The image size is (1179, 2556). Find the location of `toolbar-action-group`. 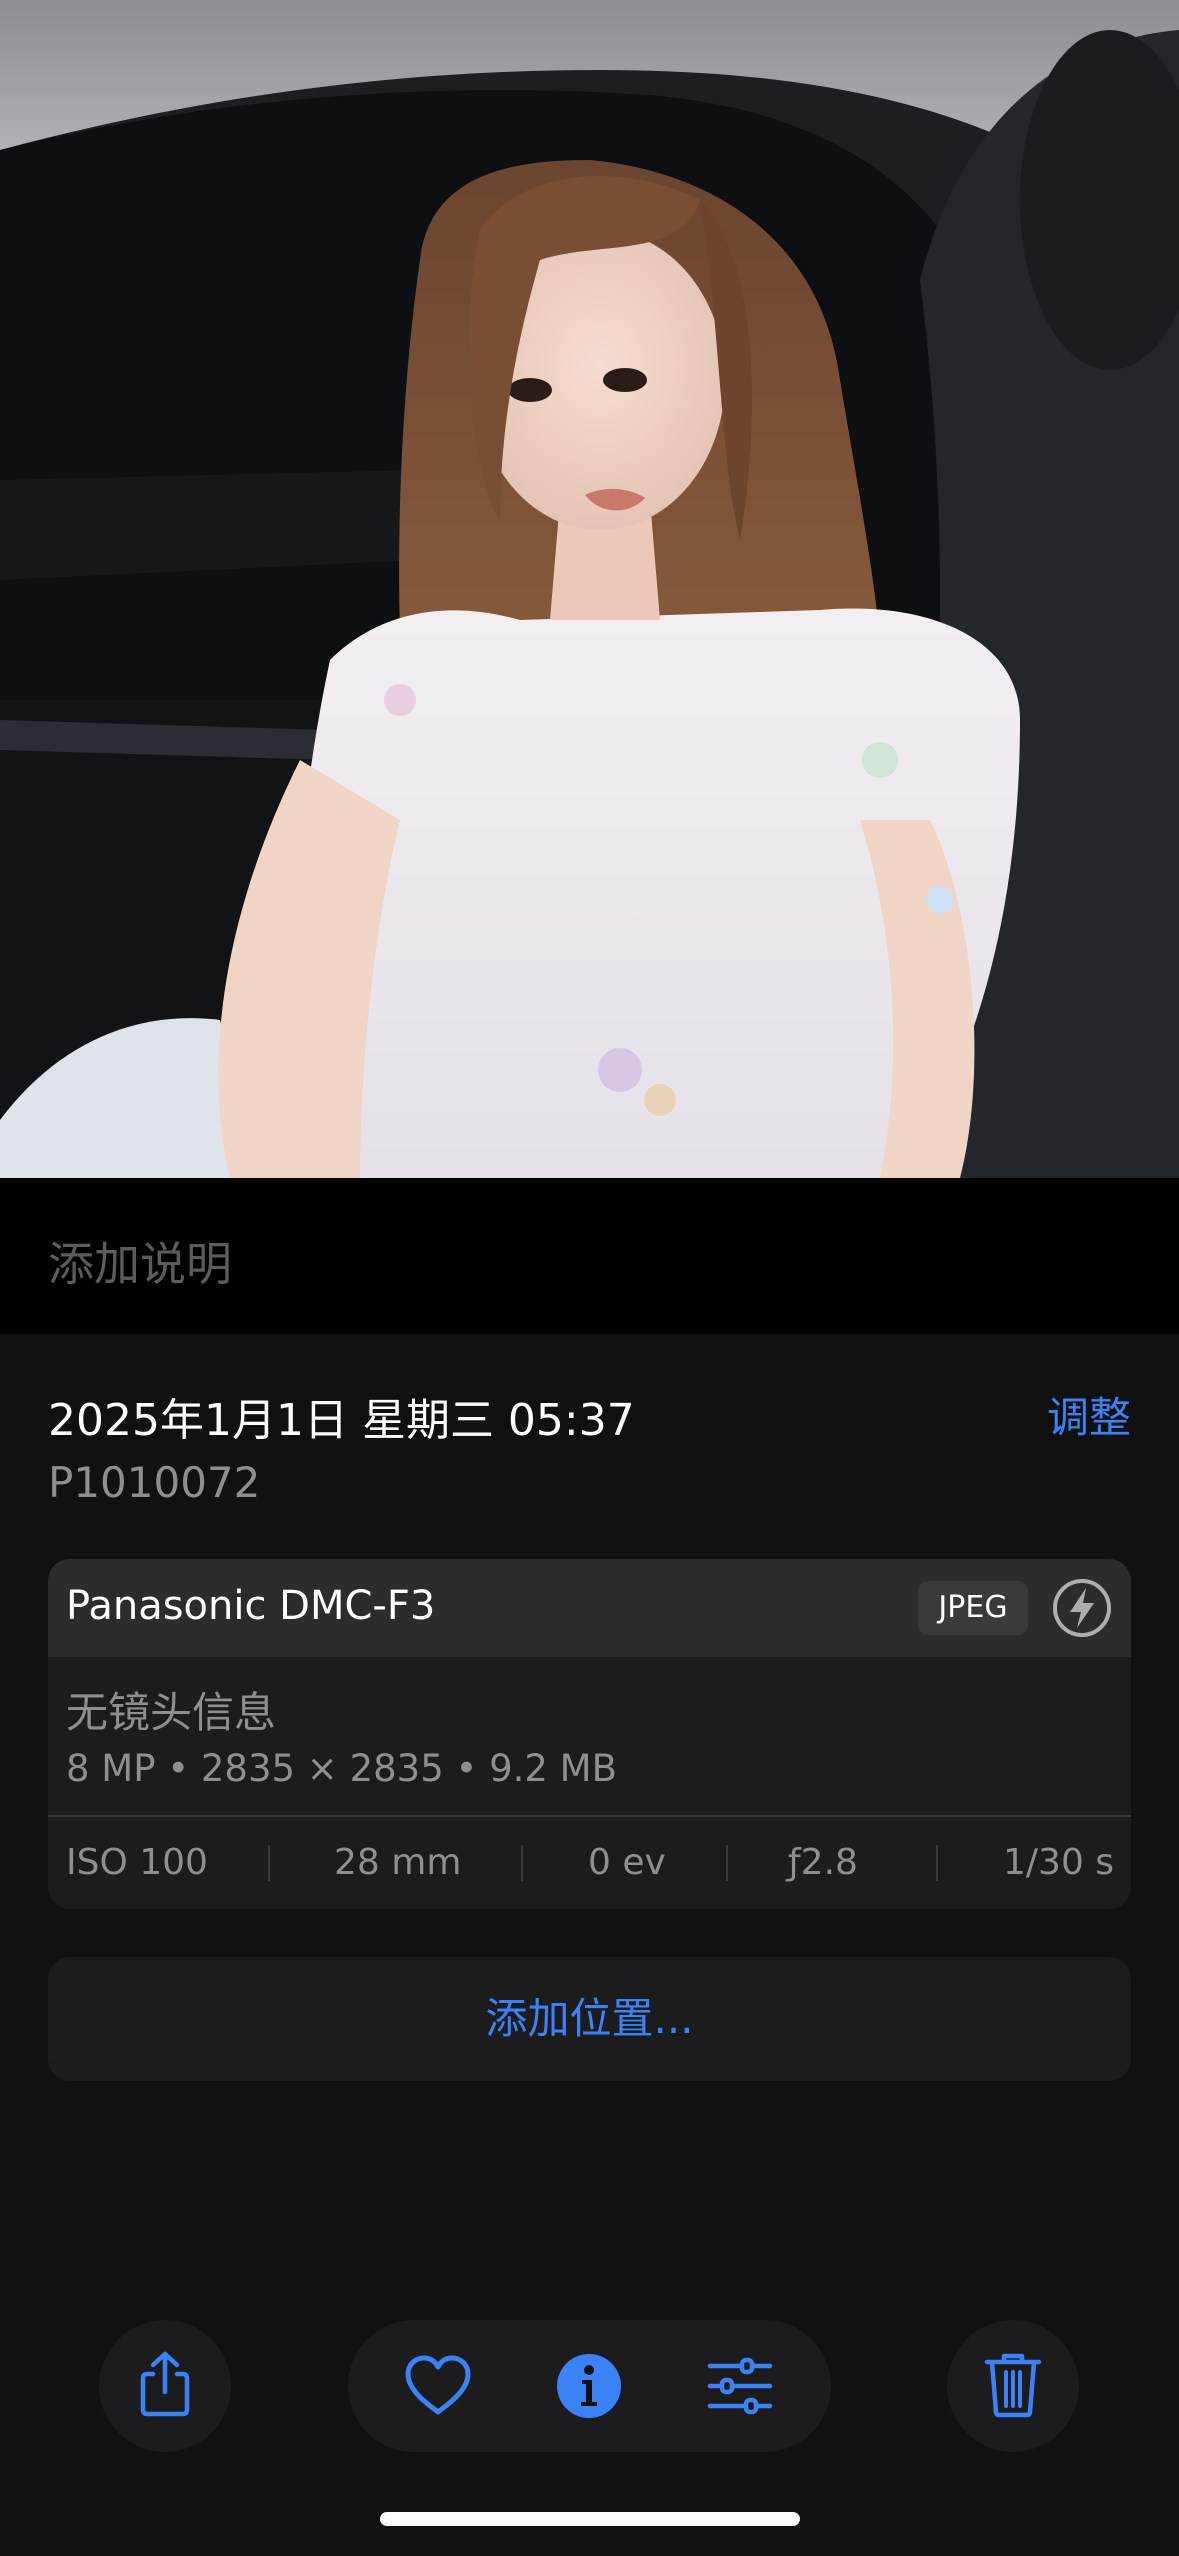

toolbar-action-group is located at coordinates (589, 2386).